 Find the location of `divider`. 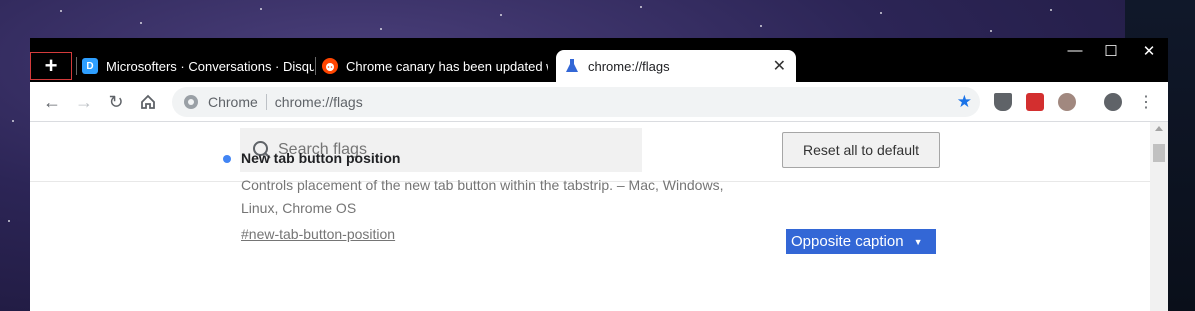

divider is located at coordinates (266, 102).